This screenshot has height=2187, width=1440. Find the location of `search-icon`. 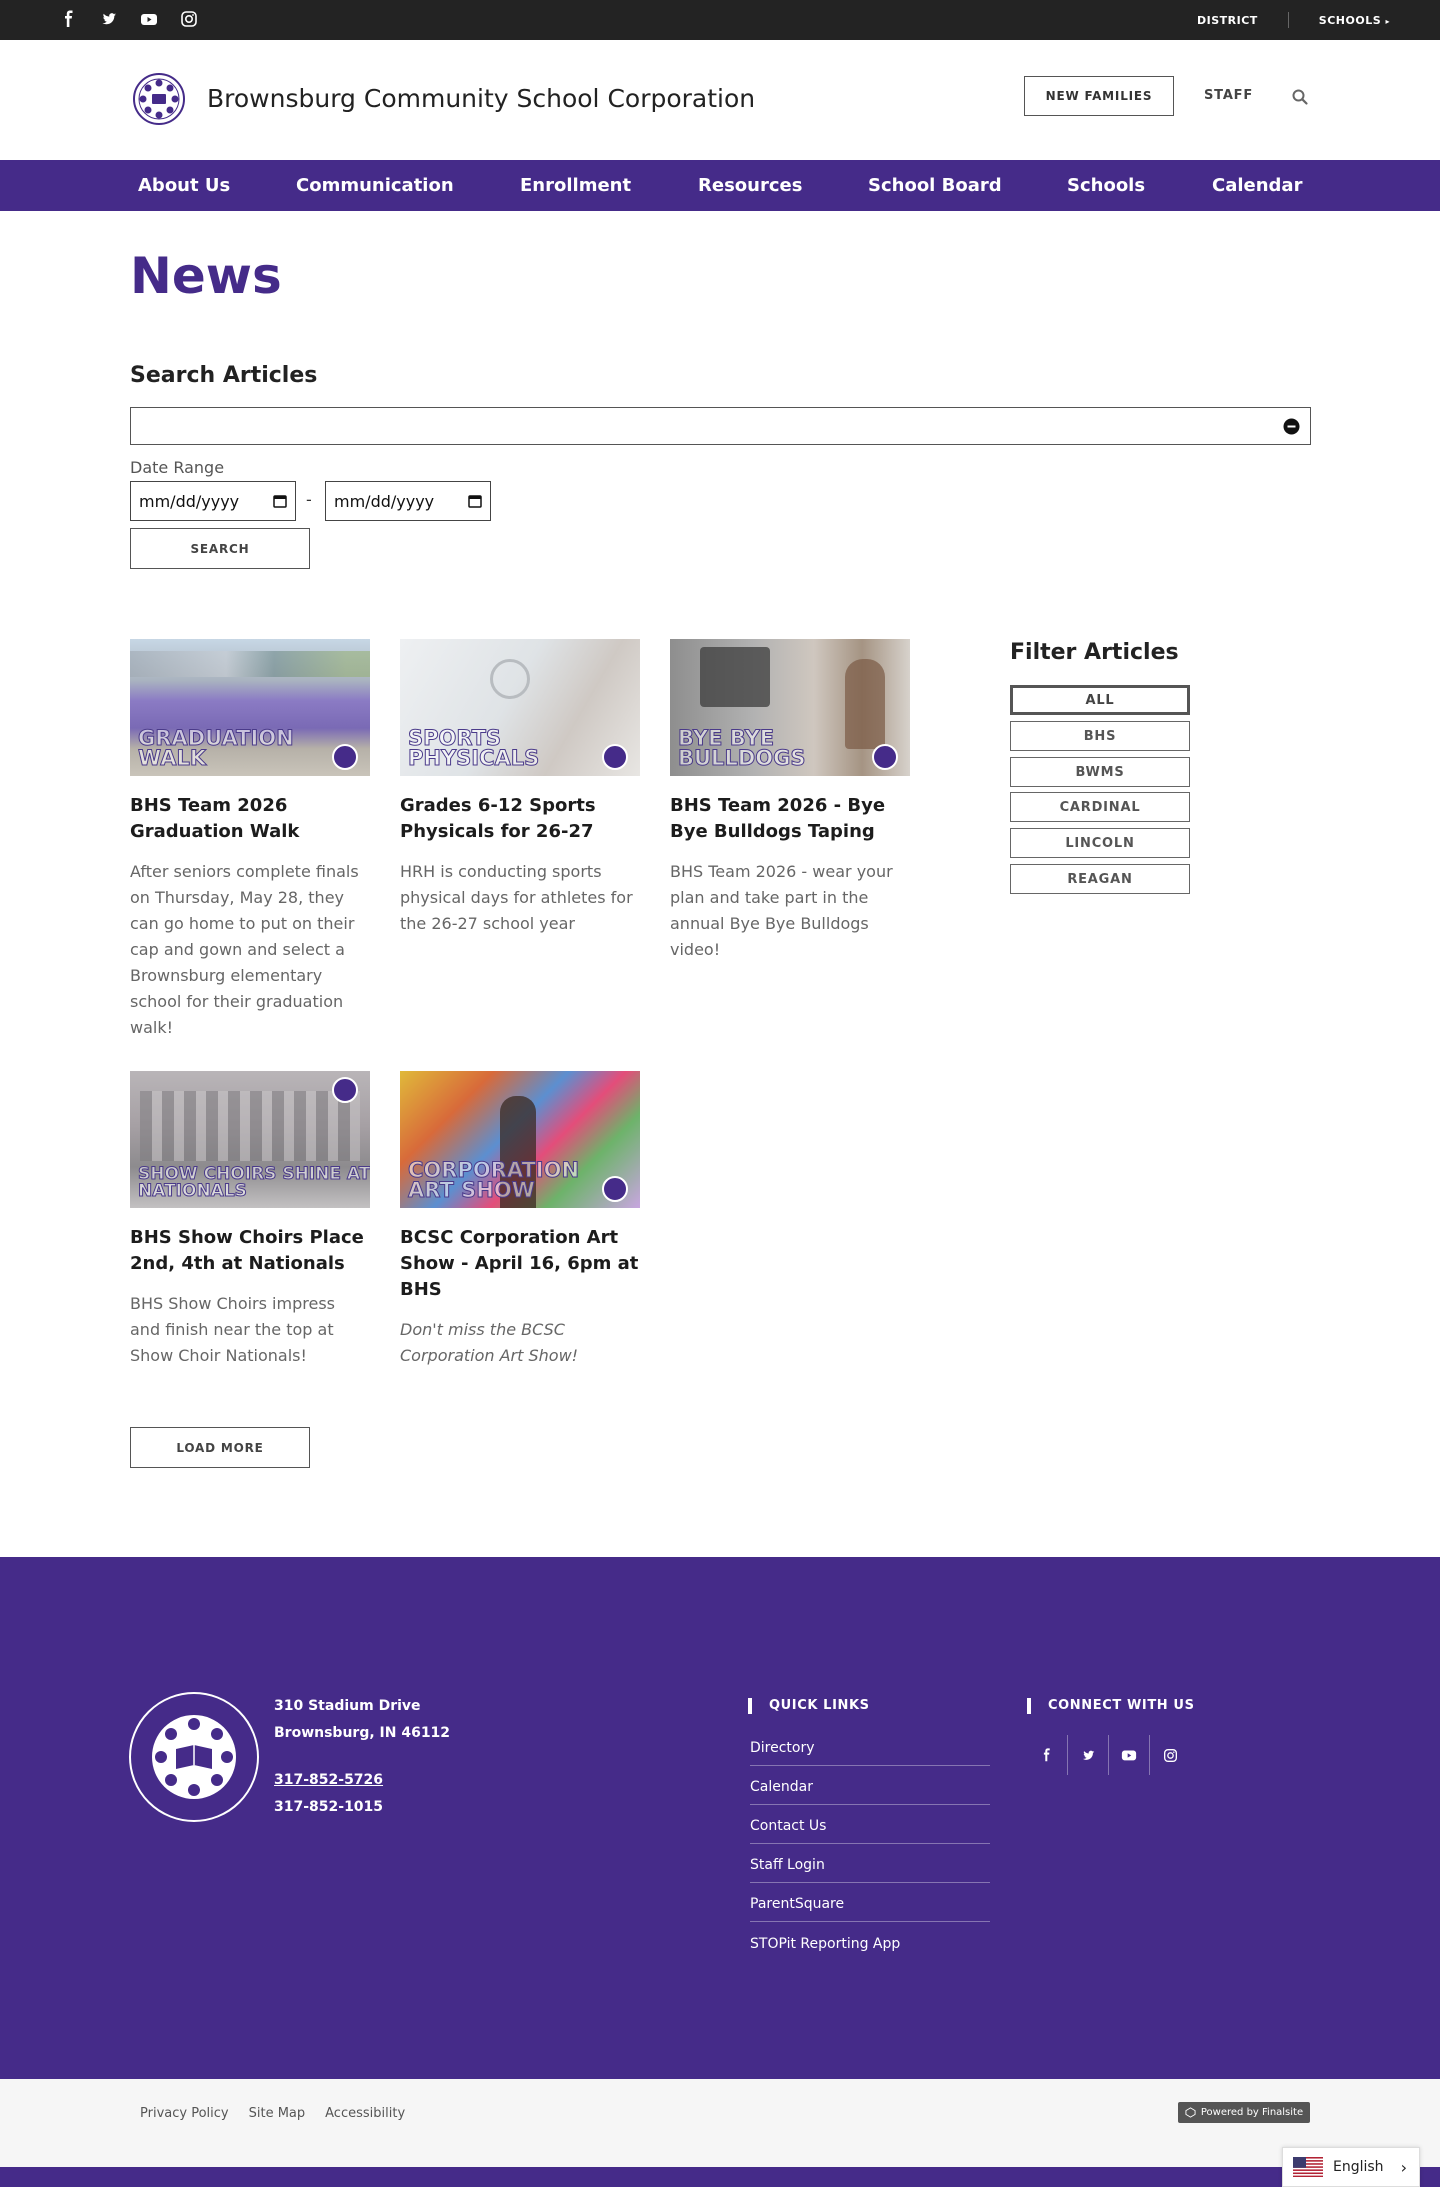

search-icon is located at coordinates (1300, 97).